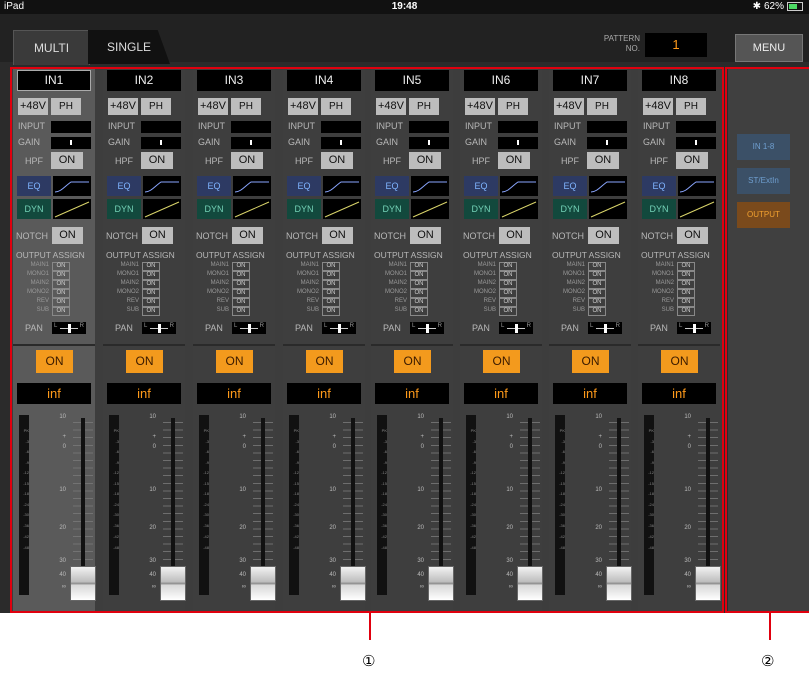  I want to click on tab-single: SINGLE, so click(129, 47).